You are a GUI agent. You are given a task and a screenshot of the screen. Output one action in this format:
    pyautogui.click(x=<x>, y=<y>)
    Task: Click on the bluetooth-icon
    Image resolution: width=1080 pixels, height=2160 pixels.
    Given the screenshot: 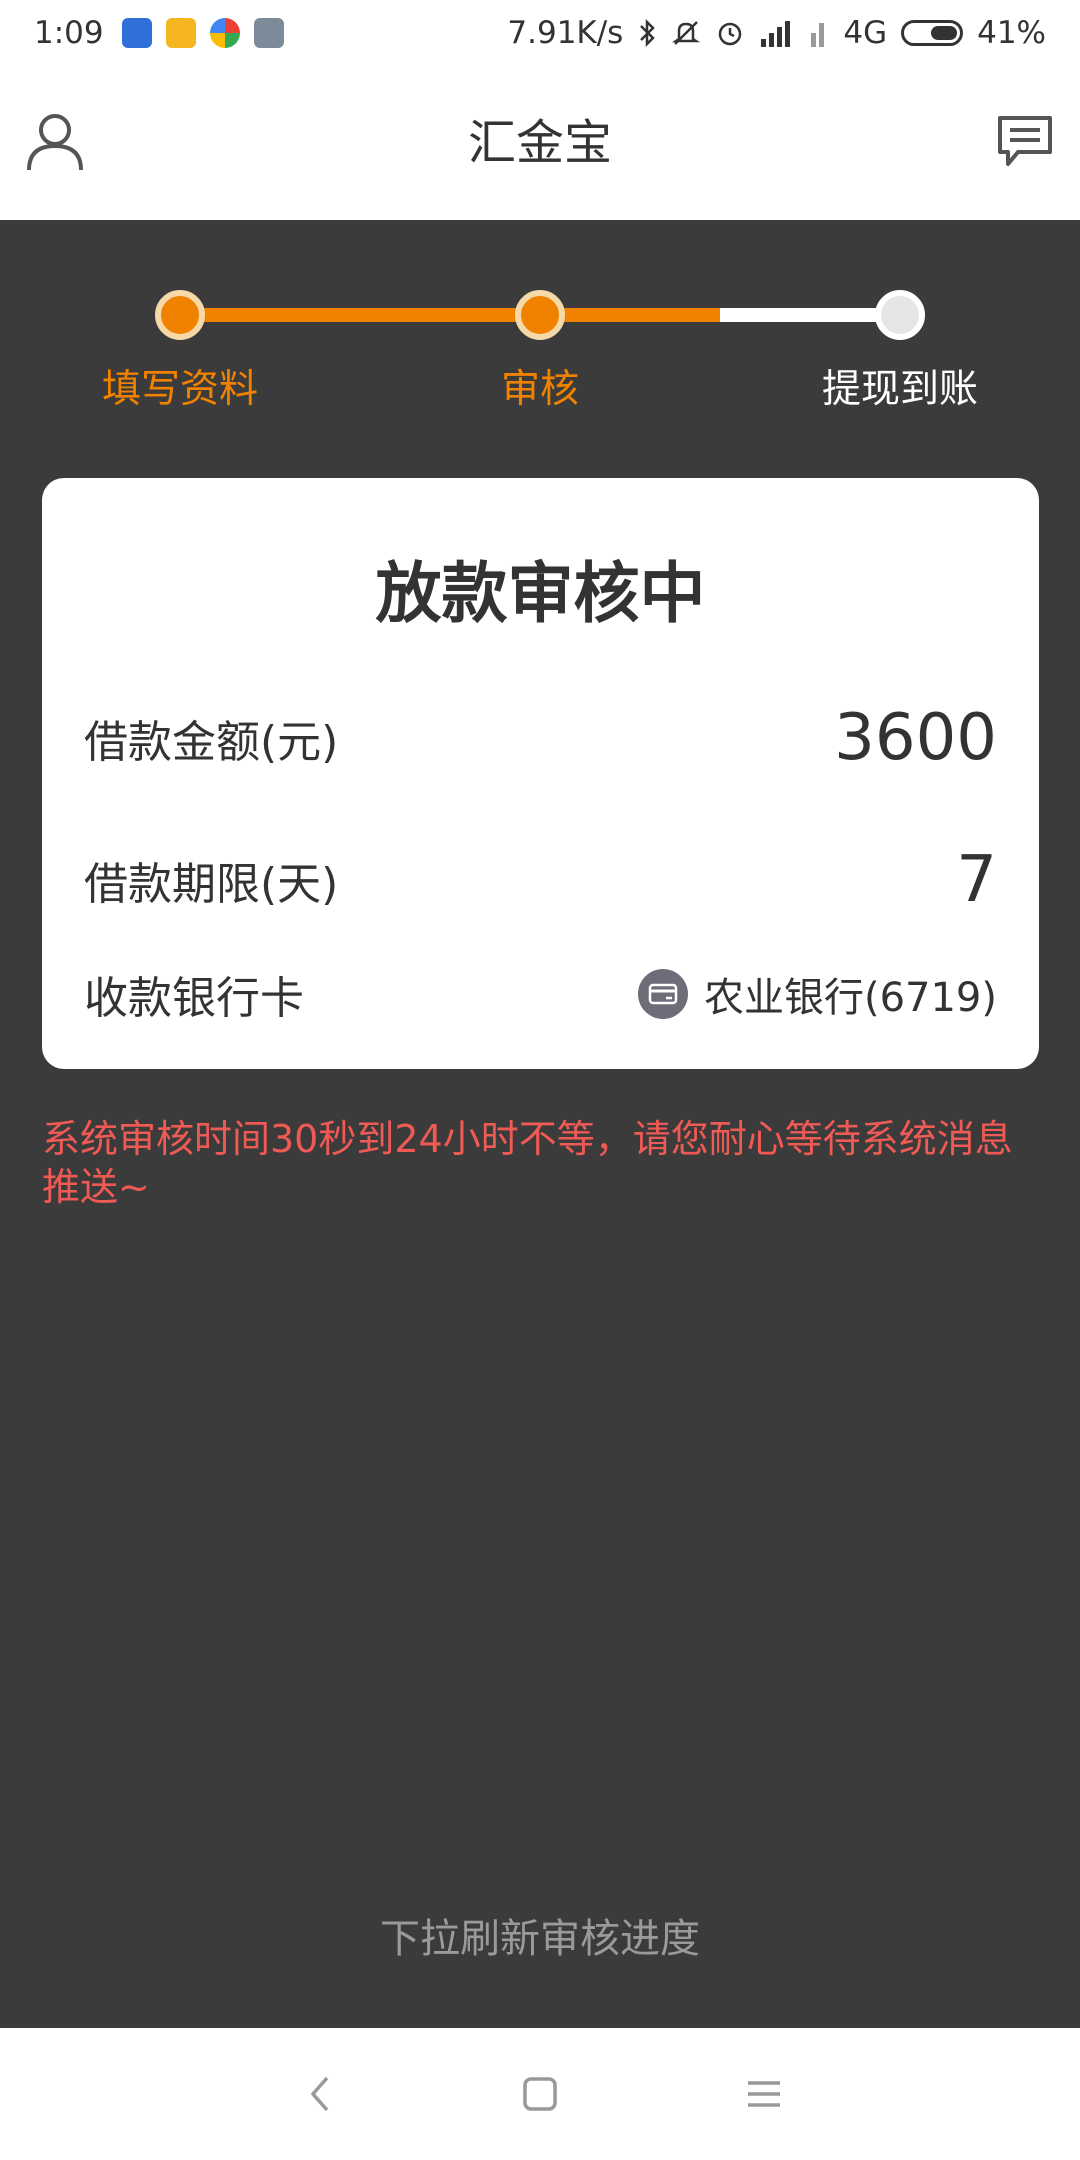 What is the action you would take?
    pyautogui.click(x=647, y=33)
    